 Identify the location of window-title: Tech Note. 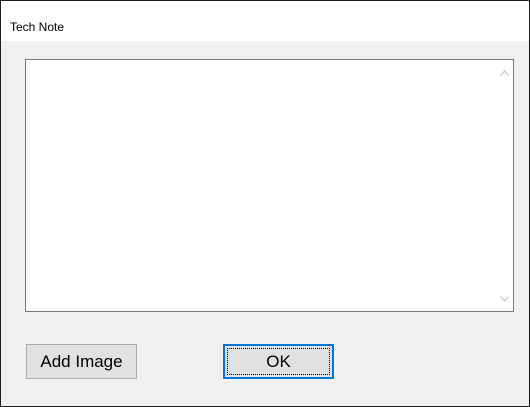
(37, 27).